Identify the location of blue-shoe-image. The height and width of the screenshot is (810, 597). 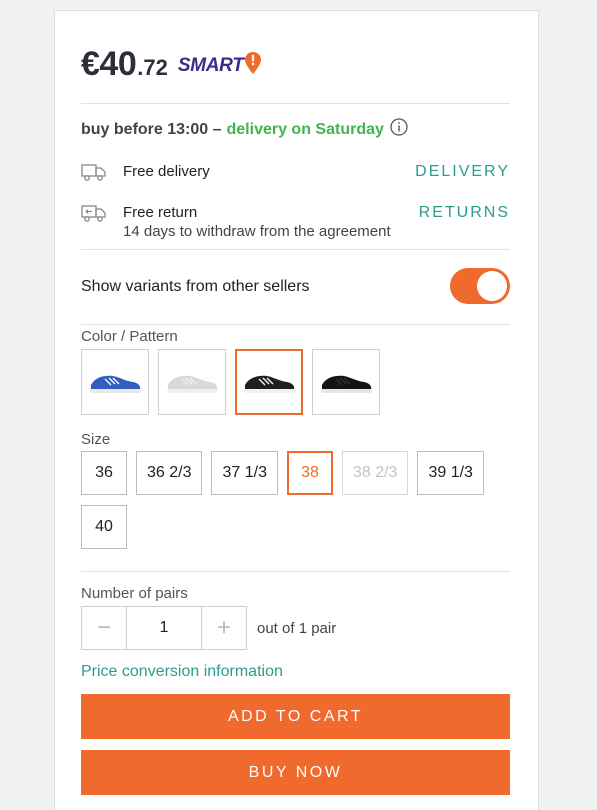
(115, 384).